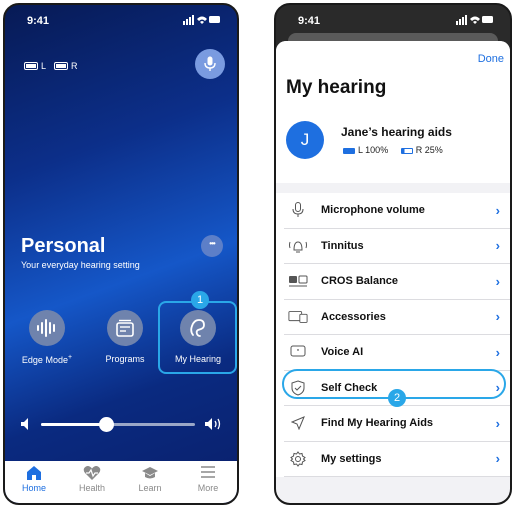  I want to click on menu-item-label: Tinnitus, so click(342, 245).